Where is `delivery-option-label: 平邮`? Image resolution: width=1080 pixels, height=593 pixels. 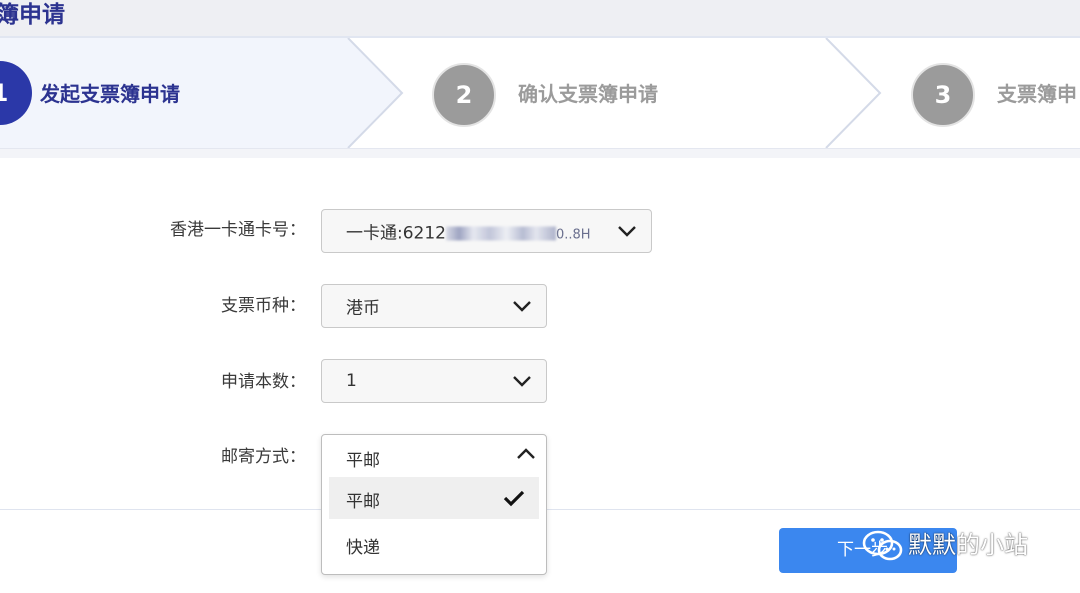
delivery-option-label: 平邮 is located at coordinates (363, 502).